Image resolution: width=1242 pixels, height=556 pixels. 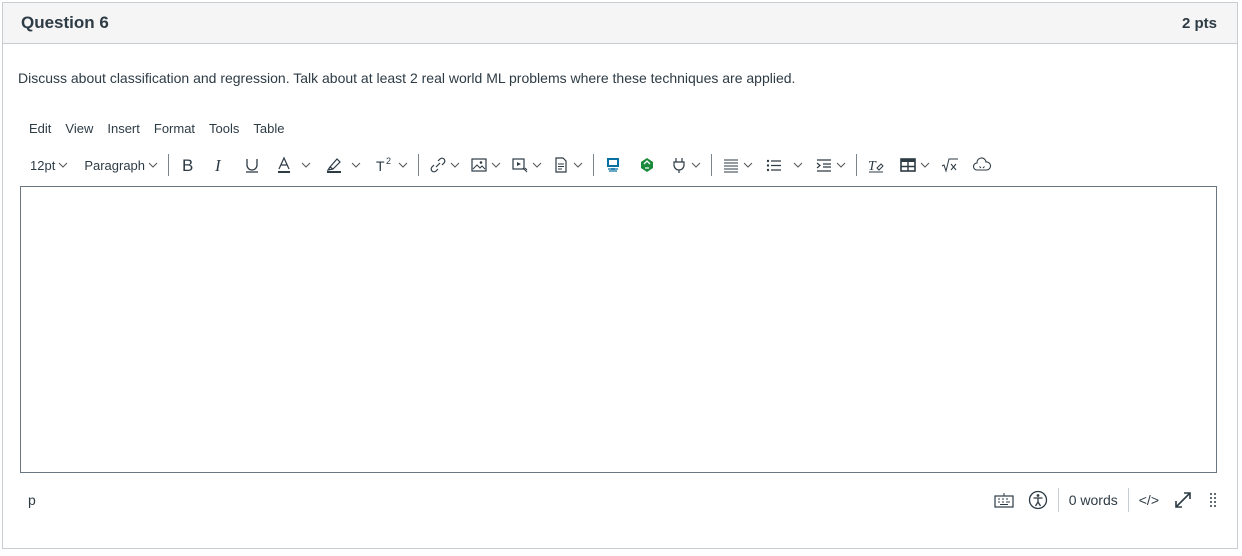 I want to click on editor-toolbar: 12pt Paragraph B I T2 T, so click(x=511, y=165).